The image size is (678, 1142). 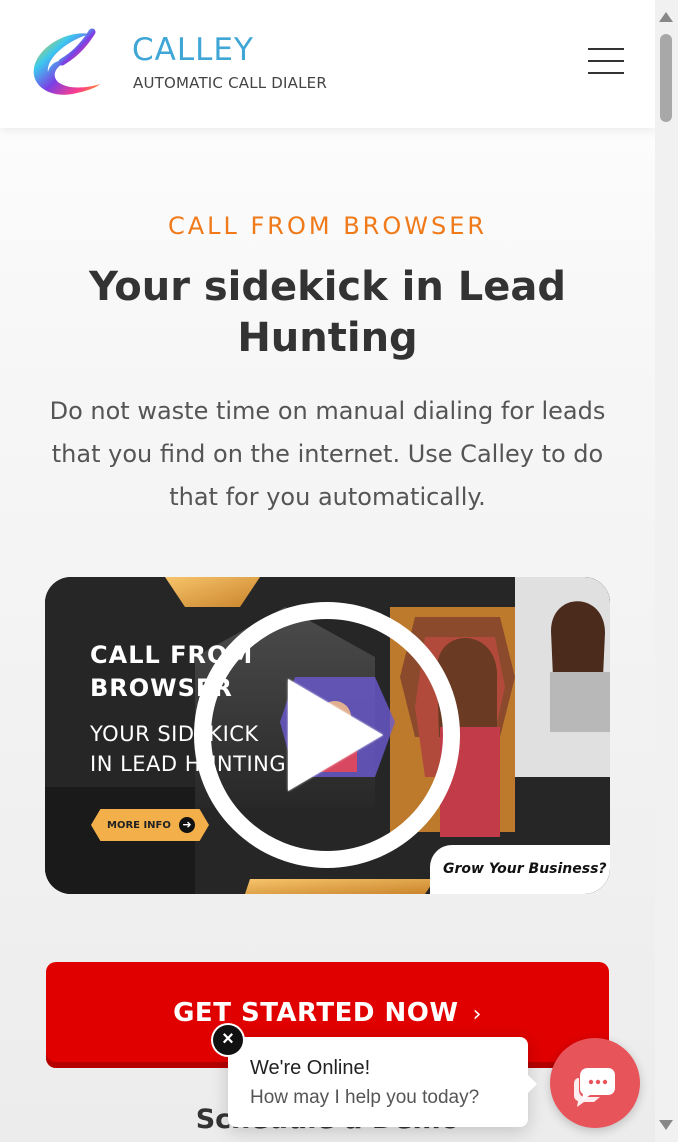 I want to click on chevron-right-icon: ›, so click(x=477, y=1014).